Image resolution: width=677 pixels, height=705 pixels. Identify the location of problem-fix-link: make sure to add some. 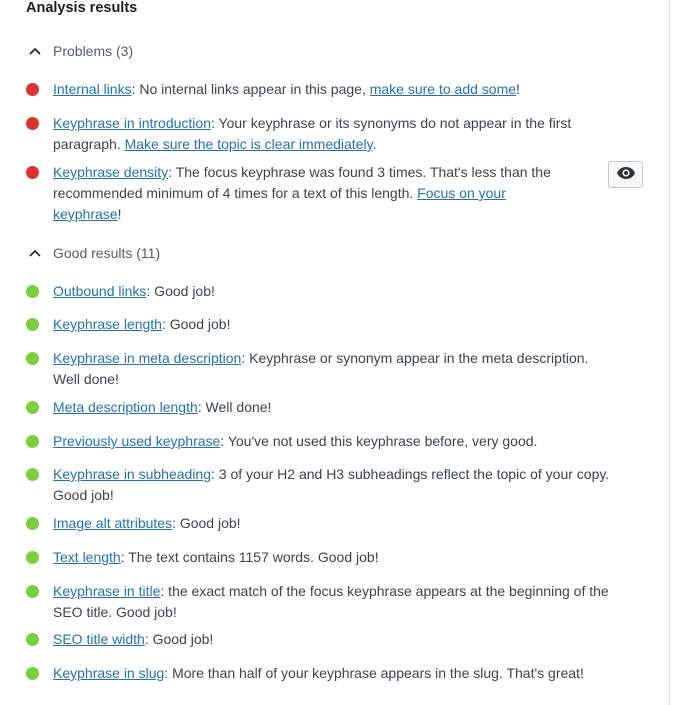
(443, 89).